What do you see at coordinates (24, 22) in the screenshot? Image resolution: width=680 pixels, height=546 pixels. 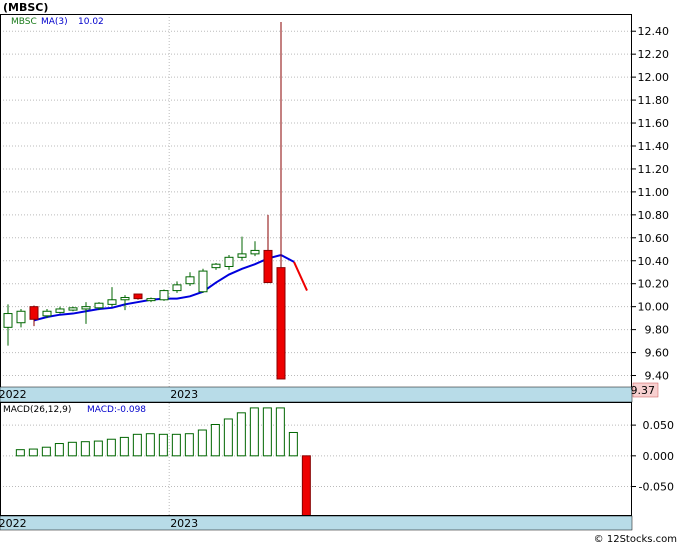 I see `ticker-label: MBSC` at bounding box center [24, 22].